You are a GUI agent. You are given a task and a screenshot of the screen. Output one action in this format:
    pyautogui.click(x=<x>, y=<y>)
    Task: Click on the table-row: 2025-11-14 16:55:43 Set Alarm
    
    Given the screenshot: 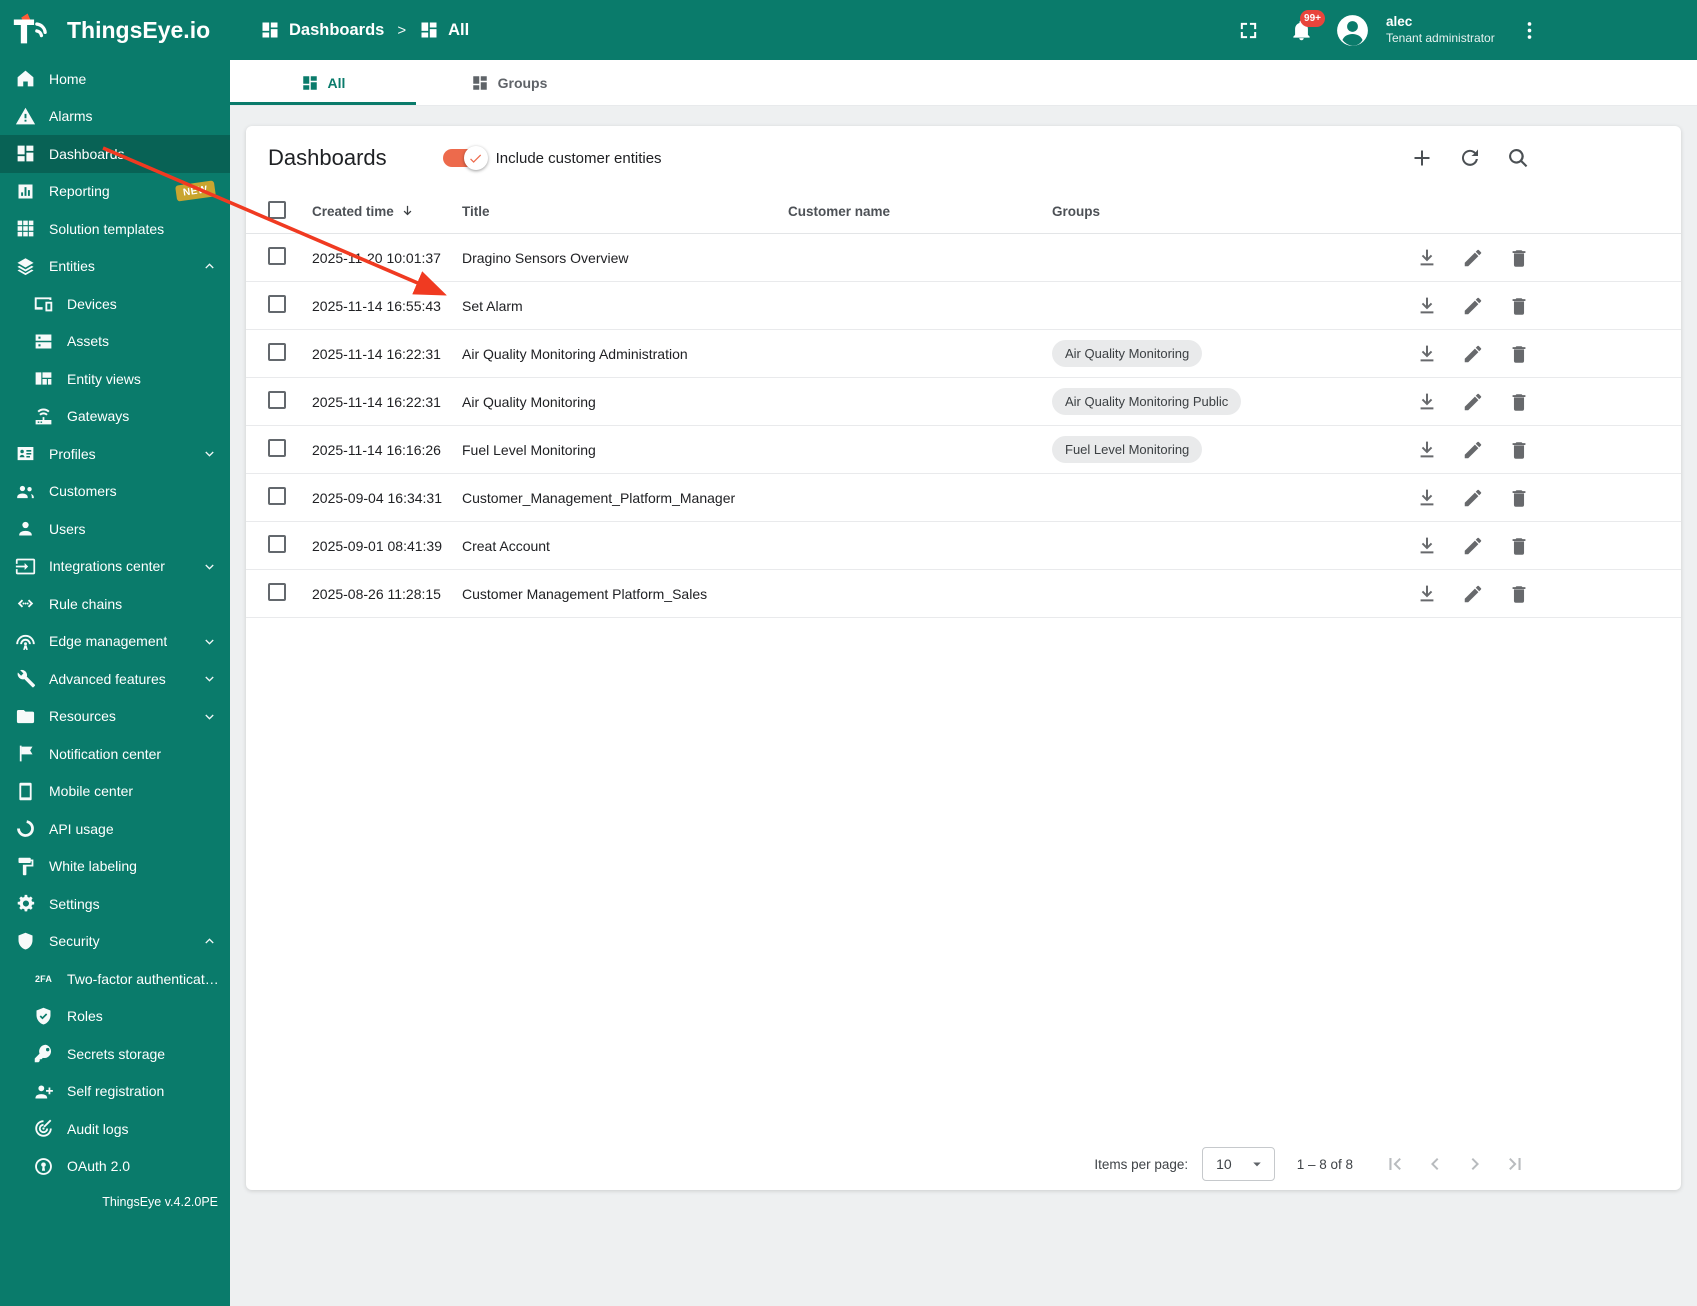 What is the action you would take?
    pyautogui.click(x=963, y=306)
    